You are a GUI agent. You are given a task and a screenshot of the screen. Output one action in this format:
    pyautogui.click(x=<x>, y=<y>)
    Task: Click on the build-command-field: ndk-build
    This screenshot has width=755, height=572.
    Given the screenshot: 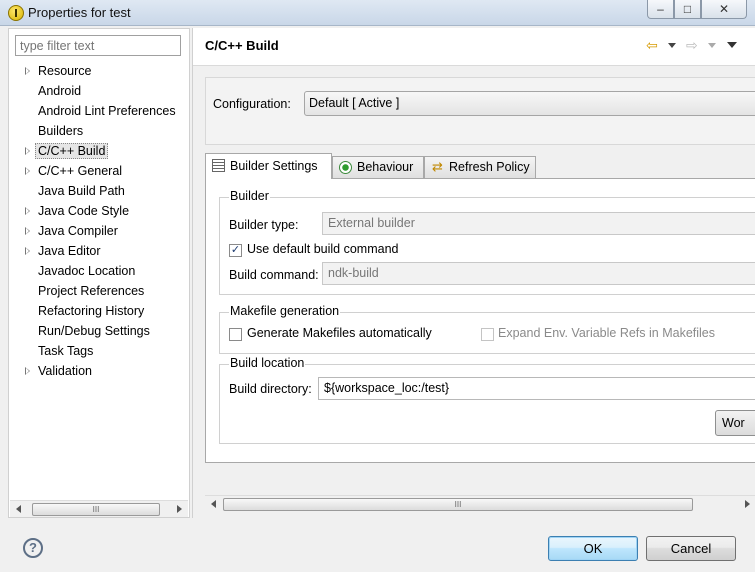 What is the action you would take?
    pyautogui.click(x=538, y=273)
    